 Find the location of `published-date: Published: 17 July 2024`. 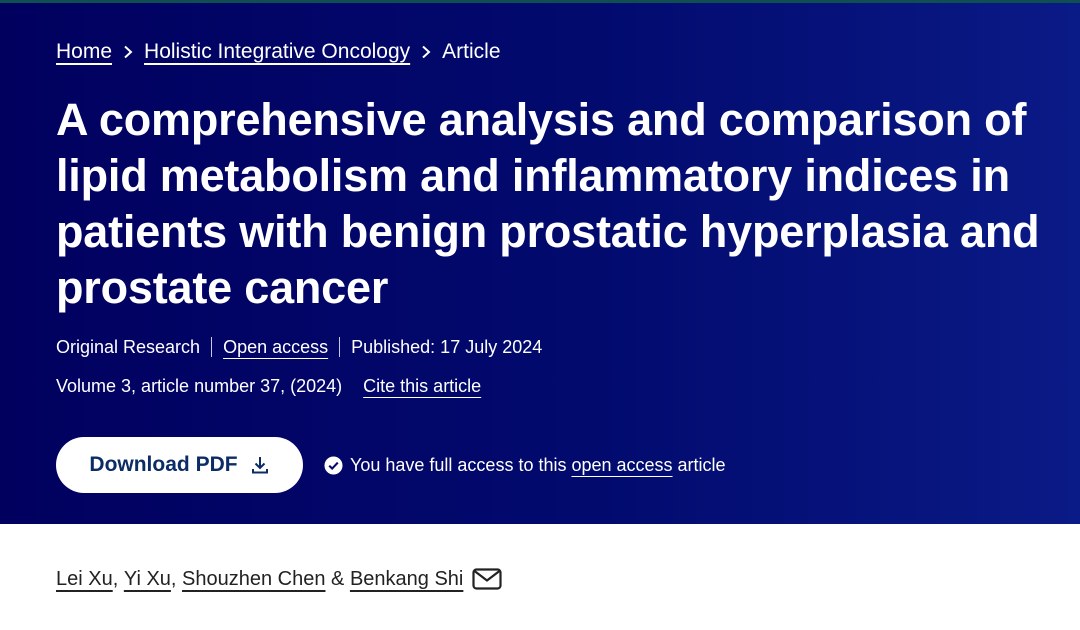

published-date: Published: 17 July 2024 is located at coordinates (447, 346).